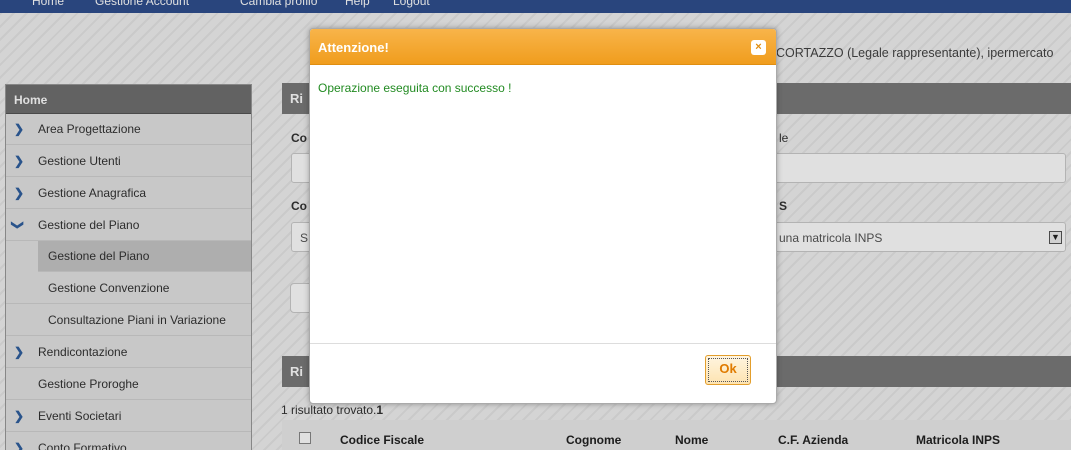 This screenshot has width=1071, height=450. What do you see at coordinates (758, 47) in the screenshot?
I see `close-icon: ×` at bounding box center [758, 47].